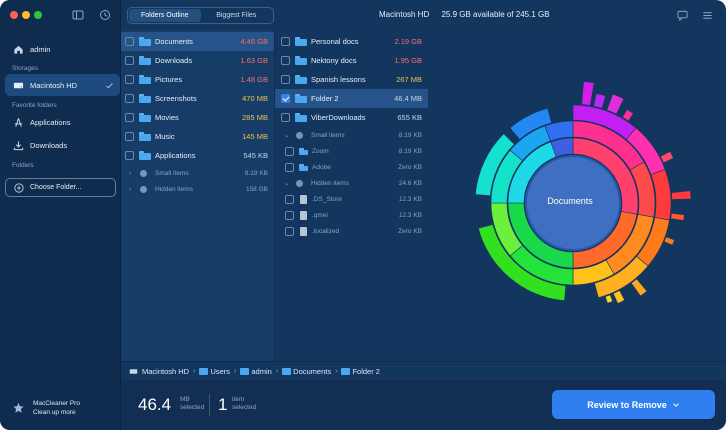  I want to click on disk-name: Macintosh HD, so click(404, 14).